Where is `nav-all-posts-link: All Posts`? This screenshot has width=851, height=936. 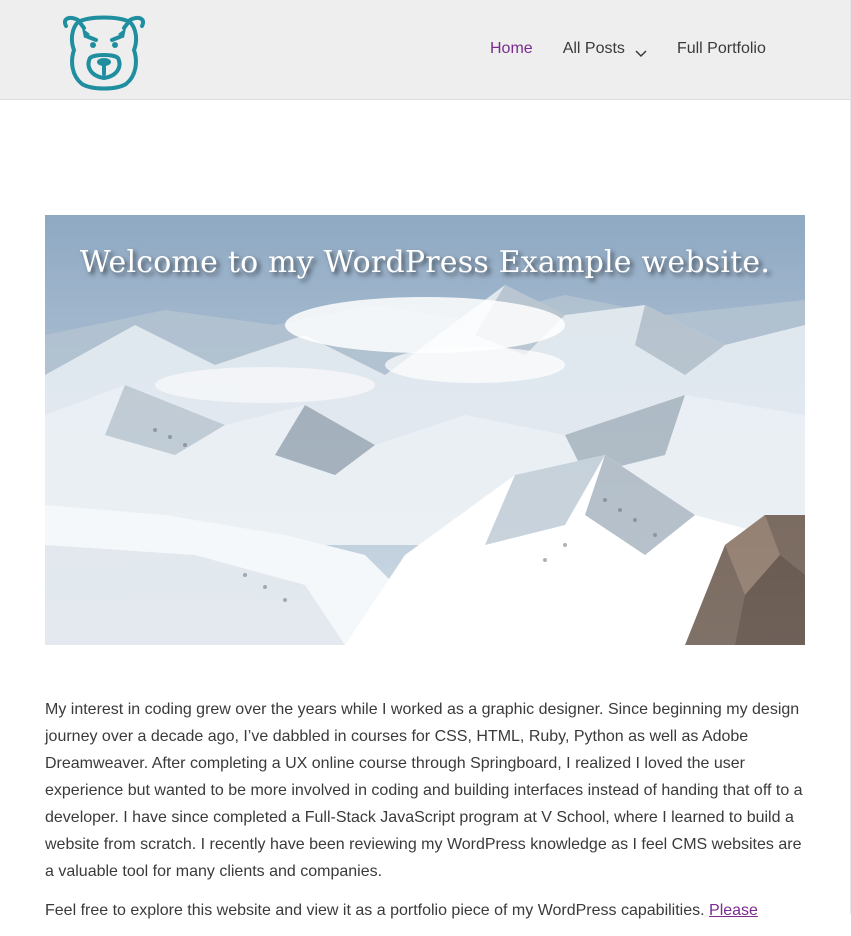
nav-all-posts-link: All Posts is located at coordinates (605, 49).